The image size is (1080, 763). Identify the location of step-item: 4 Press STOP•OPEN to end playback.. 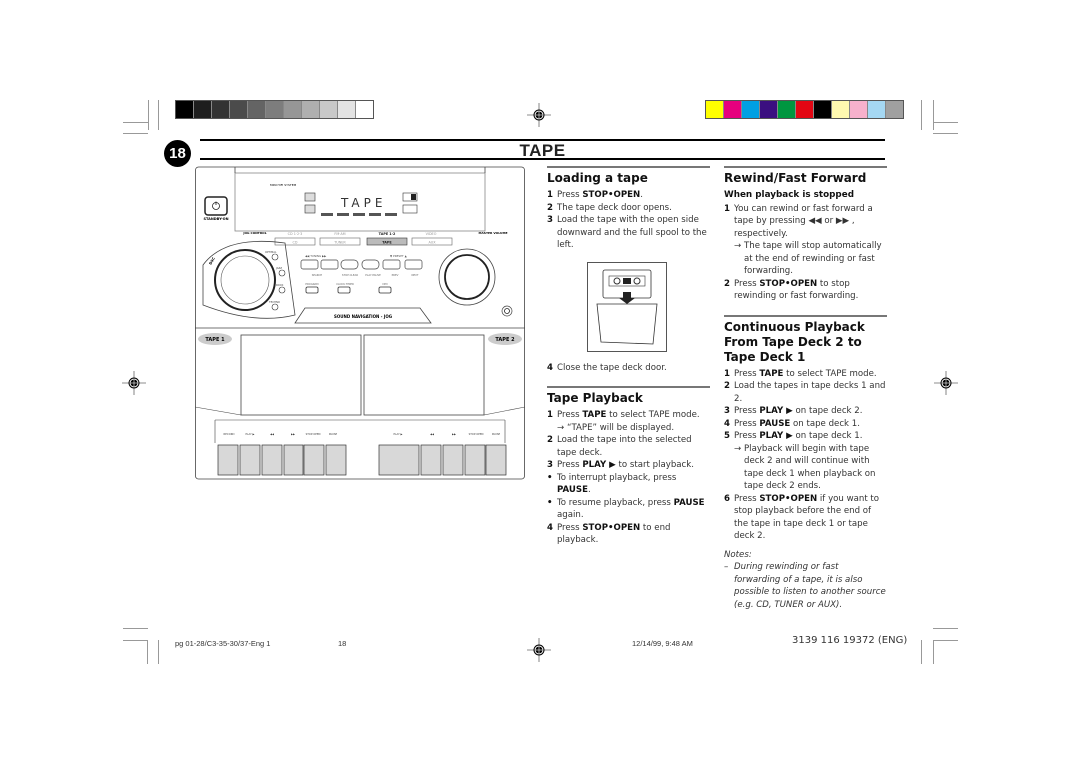
(609, 534).